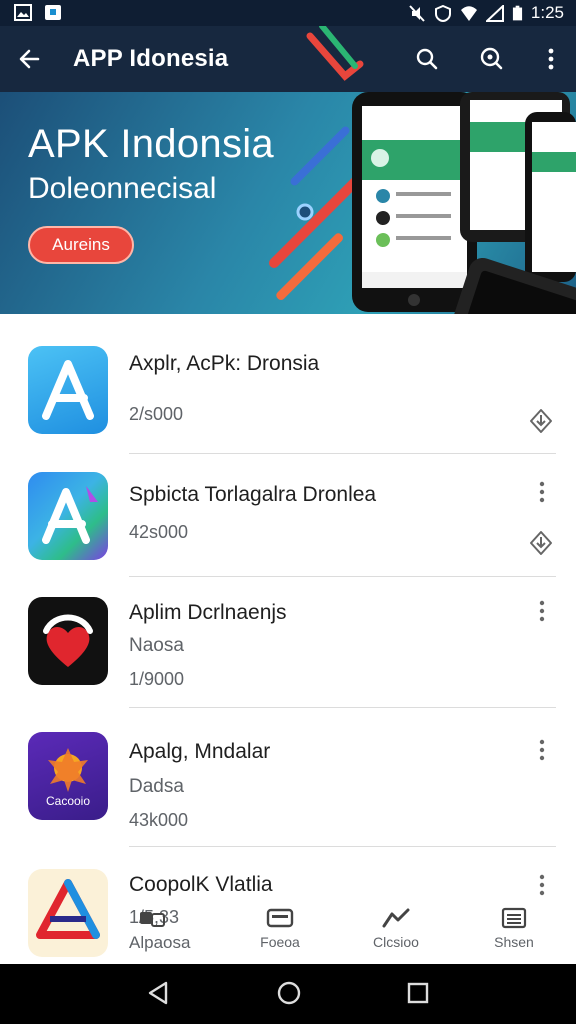  I want to click on app-downloads: 42s000, so click(159, 532).